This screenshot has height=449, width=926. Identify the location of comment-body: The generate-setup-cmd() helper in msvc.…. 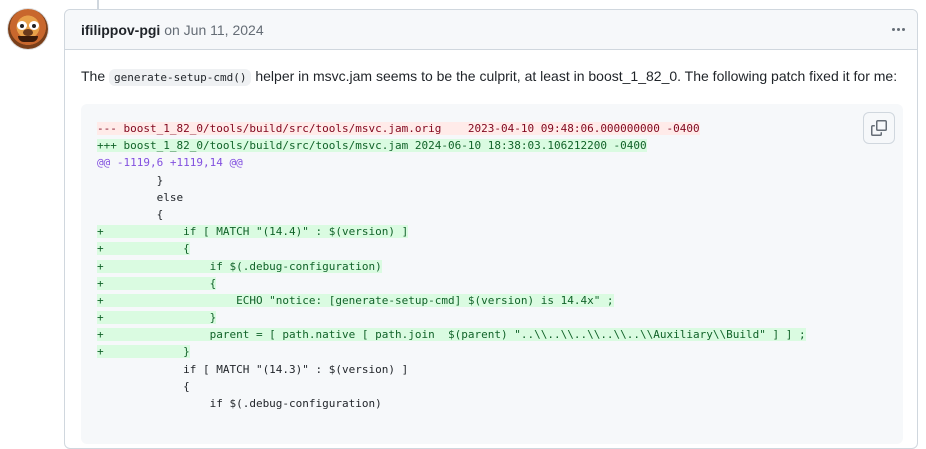
(491, 77).